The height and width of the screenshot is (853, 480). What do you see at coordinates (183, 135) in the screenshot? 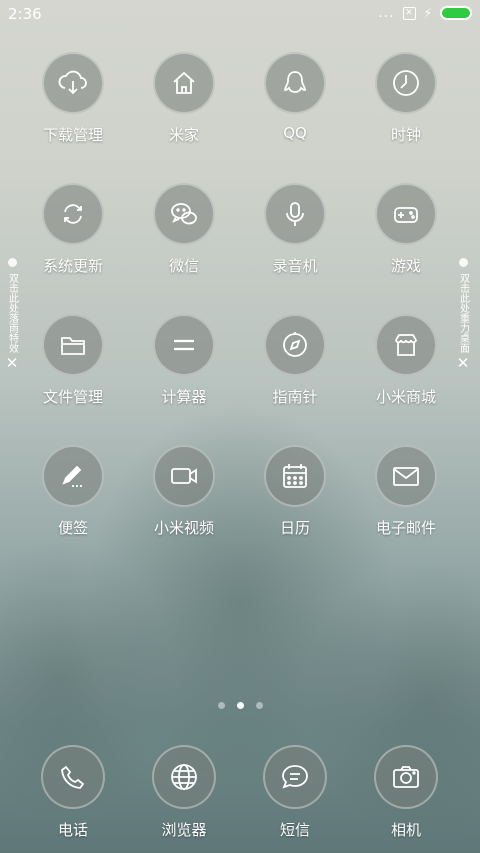
I see `app-label: 米家` at bounding box center [183, 135].